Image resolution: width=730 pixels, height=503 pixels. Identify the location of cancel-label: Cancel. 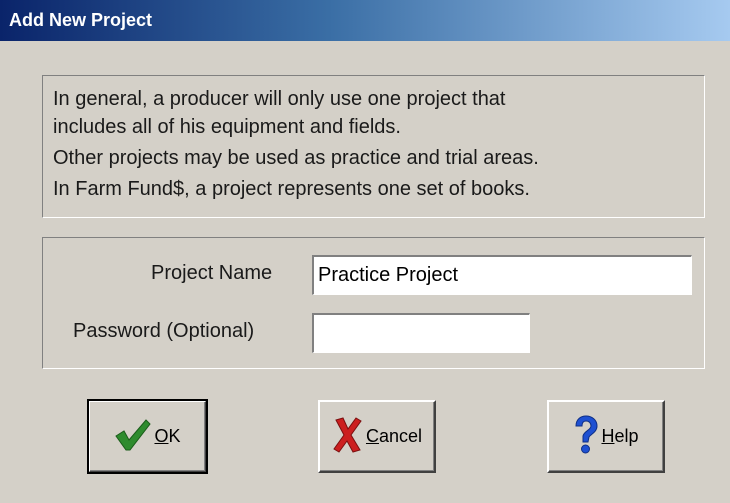
(394, 436).